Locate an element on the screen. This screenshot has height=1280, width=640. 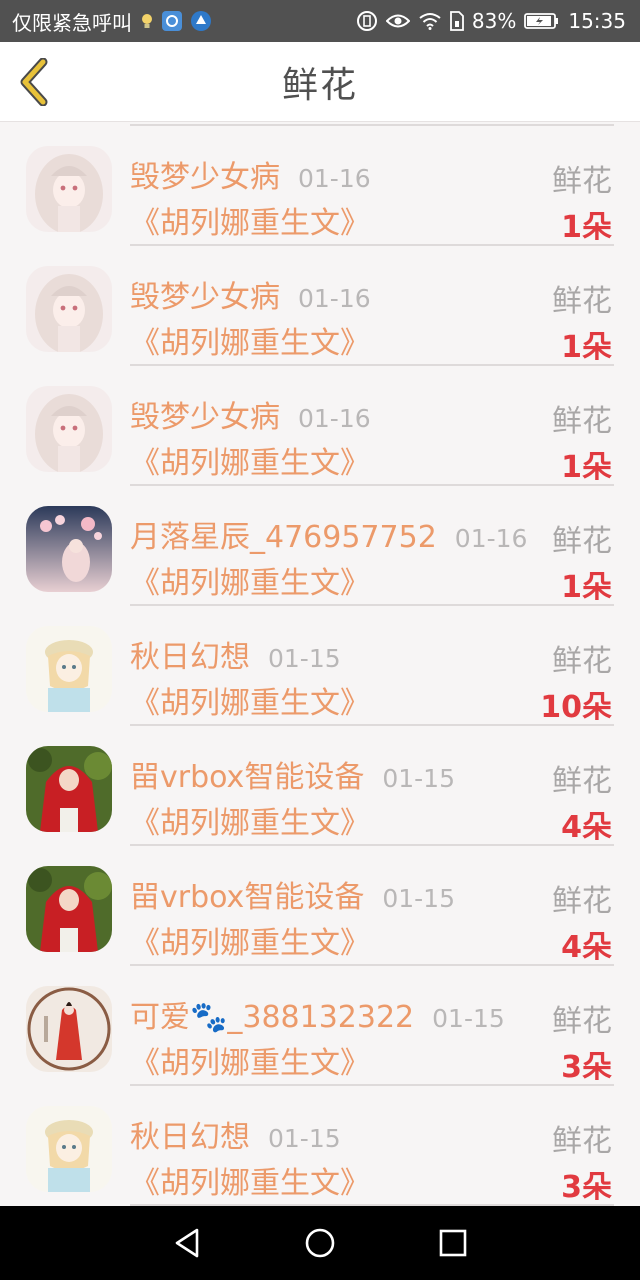
bulb-icon is located at coordinates (147, 21).